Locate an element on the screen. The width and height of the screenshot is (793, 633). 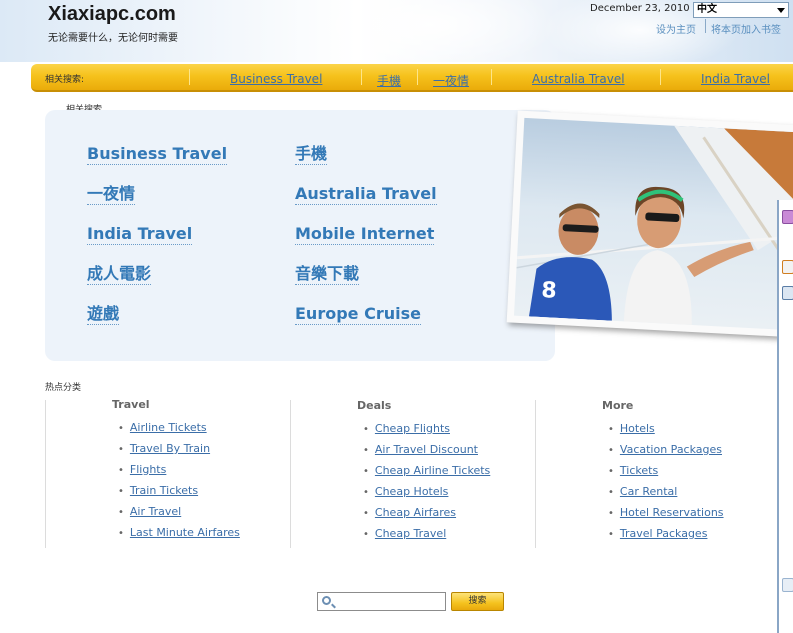
svg-text: 8 is located at coordinates (549, 291).